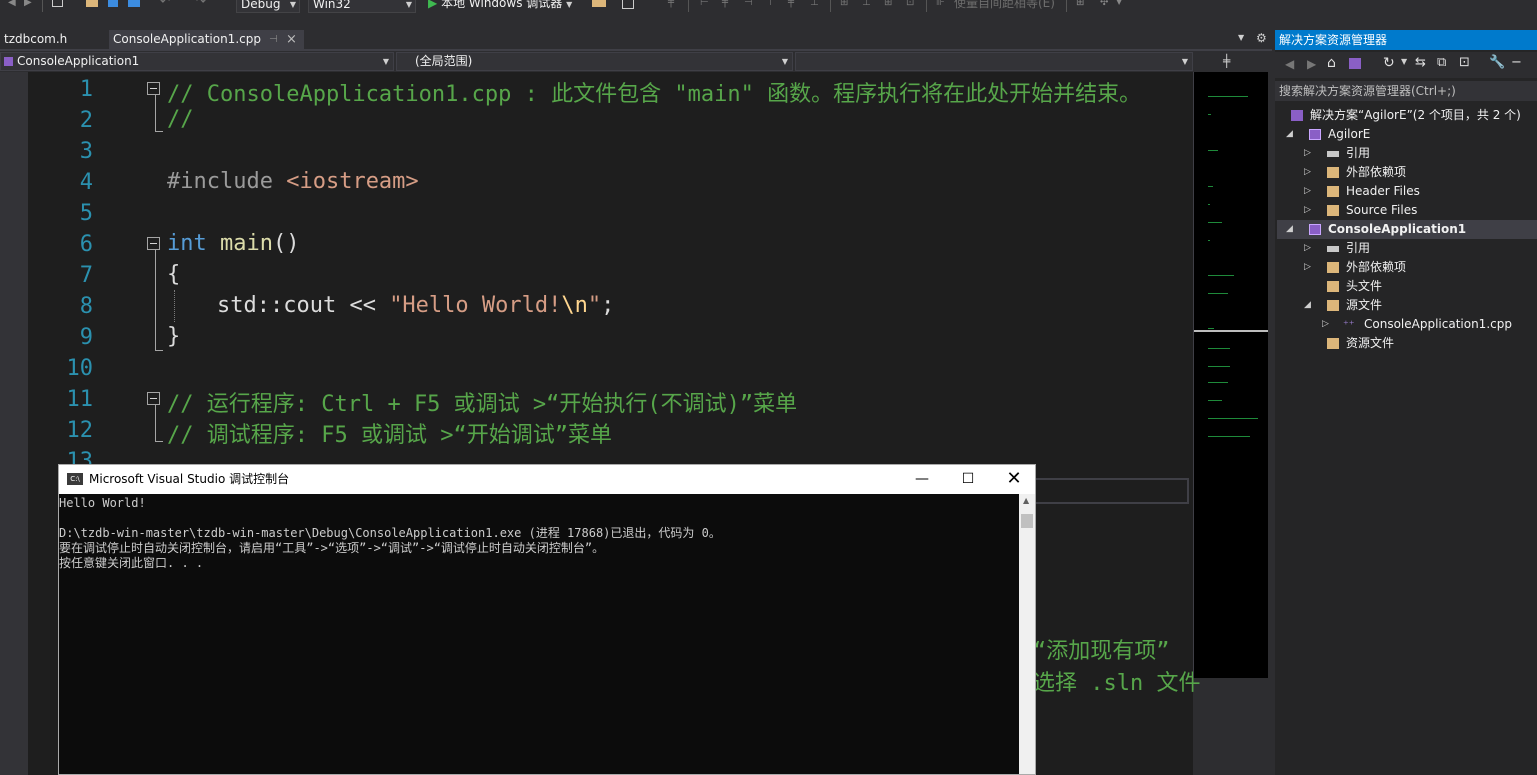 Image resolution: width=1537 pixels, height=775 pixels. What do you see at coordinates (113, 3) in the screenshot?
I see `save-icon` at bounding box center [113, 3].